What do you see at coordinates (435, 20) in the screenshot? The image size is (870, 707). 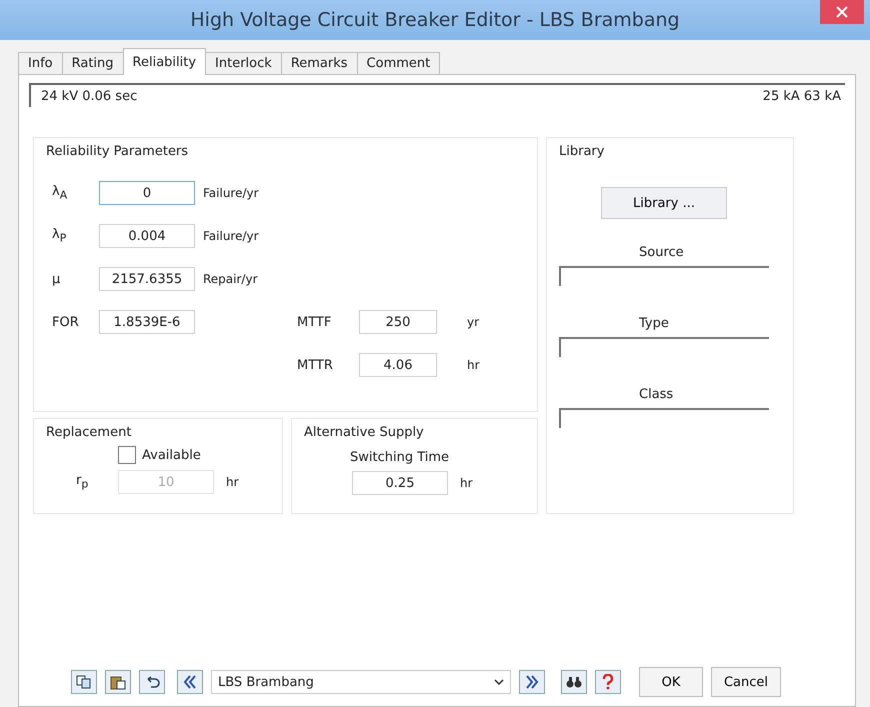 I see `window-title: High Voltage Circuit Breaker Editor - LBS Brambang` at bounding box center [435, 20].